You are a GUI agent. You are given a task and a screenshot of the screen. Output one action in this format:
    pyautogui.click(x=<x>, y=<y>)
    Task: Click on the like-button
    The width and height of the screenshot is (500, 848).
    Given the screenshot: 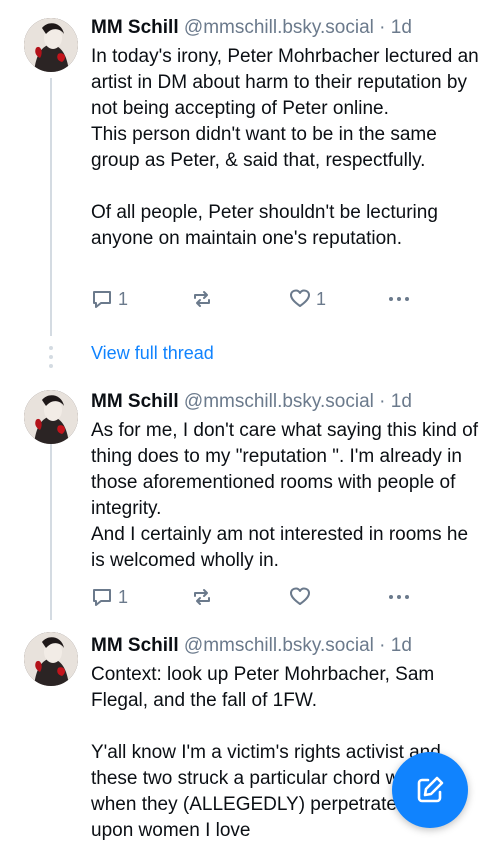 What is the action you would take?
    pyautogui.click(x=300, y=597)
    